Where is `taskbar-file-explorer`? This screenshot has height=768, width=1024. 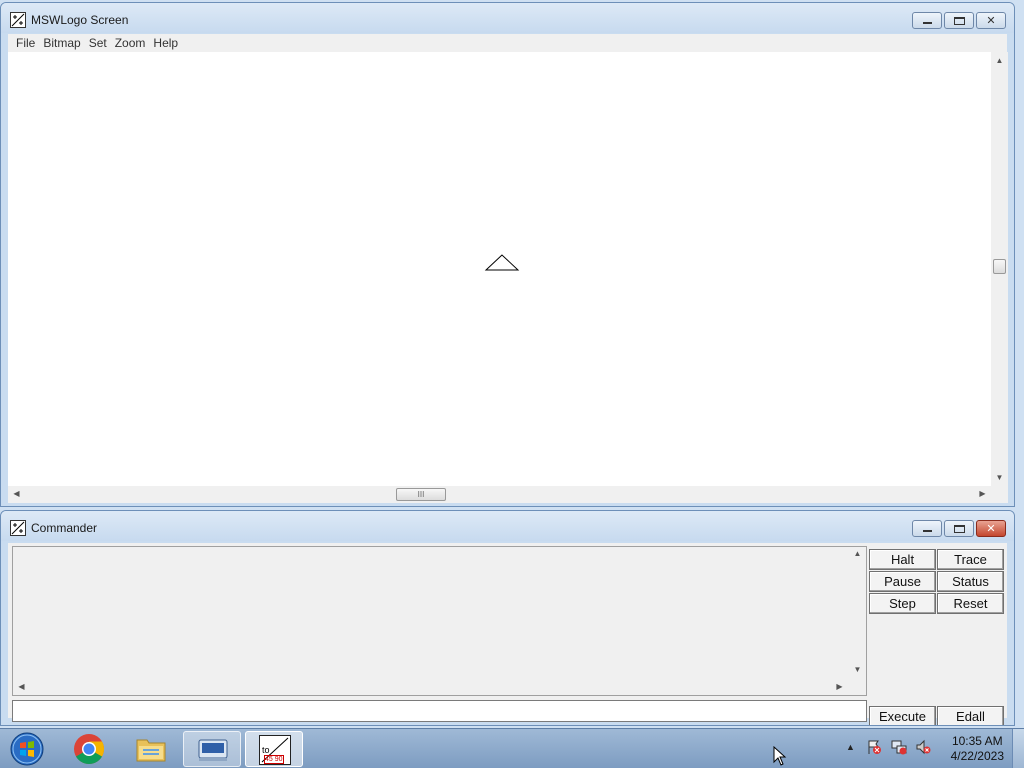 taskbar-file-explorer is located at coordinates (151, 749).